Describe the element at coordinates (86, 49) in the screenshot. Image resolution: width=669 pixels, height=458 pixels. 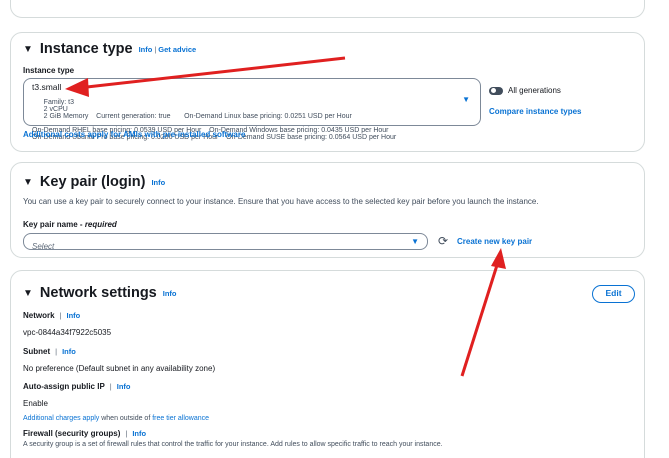
I see `instance-type-title: Instance type` at that location.